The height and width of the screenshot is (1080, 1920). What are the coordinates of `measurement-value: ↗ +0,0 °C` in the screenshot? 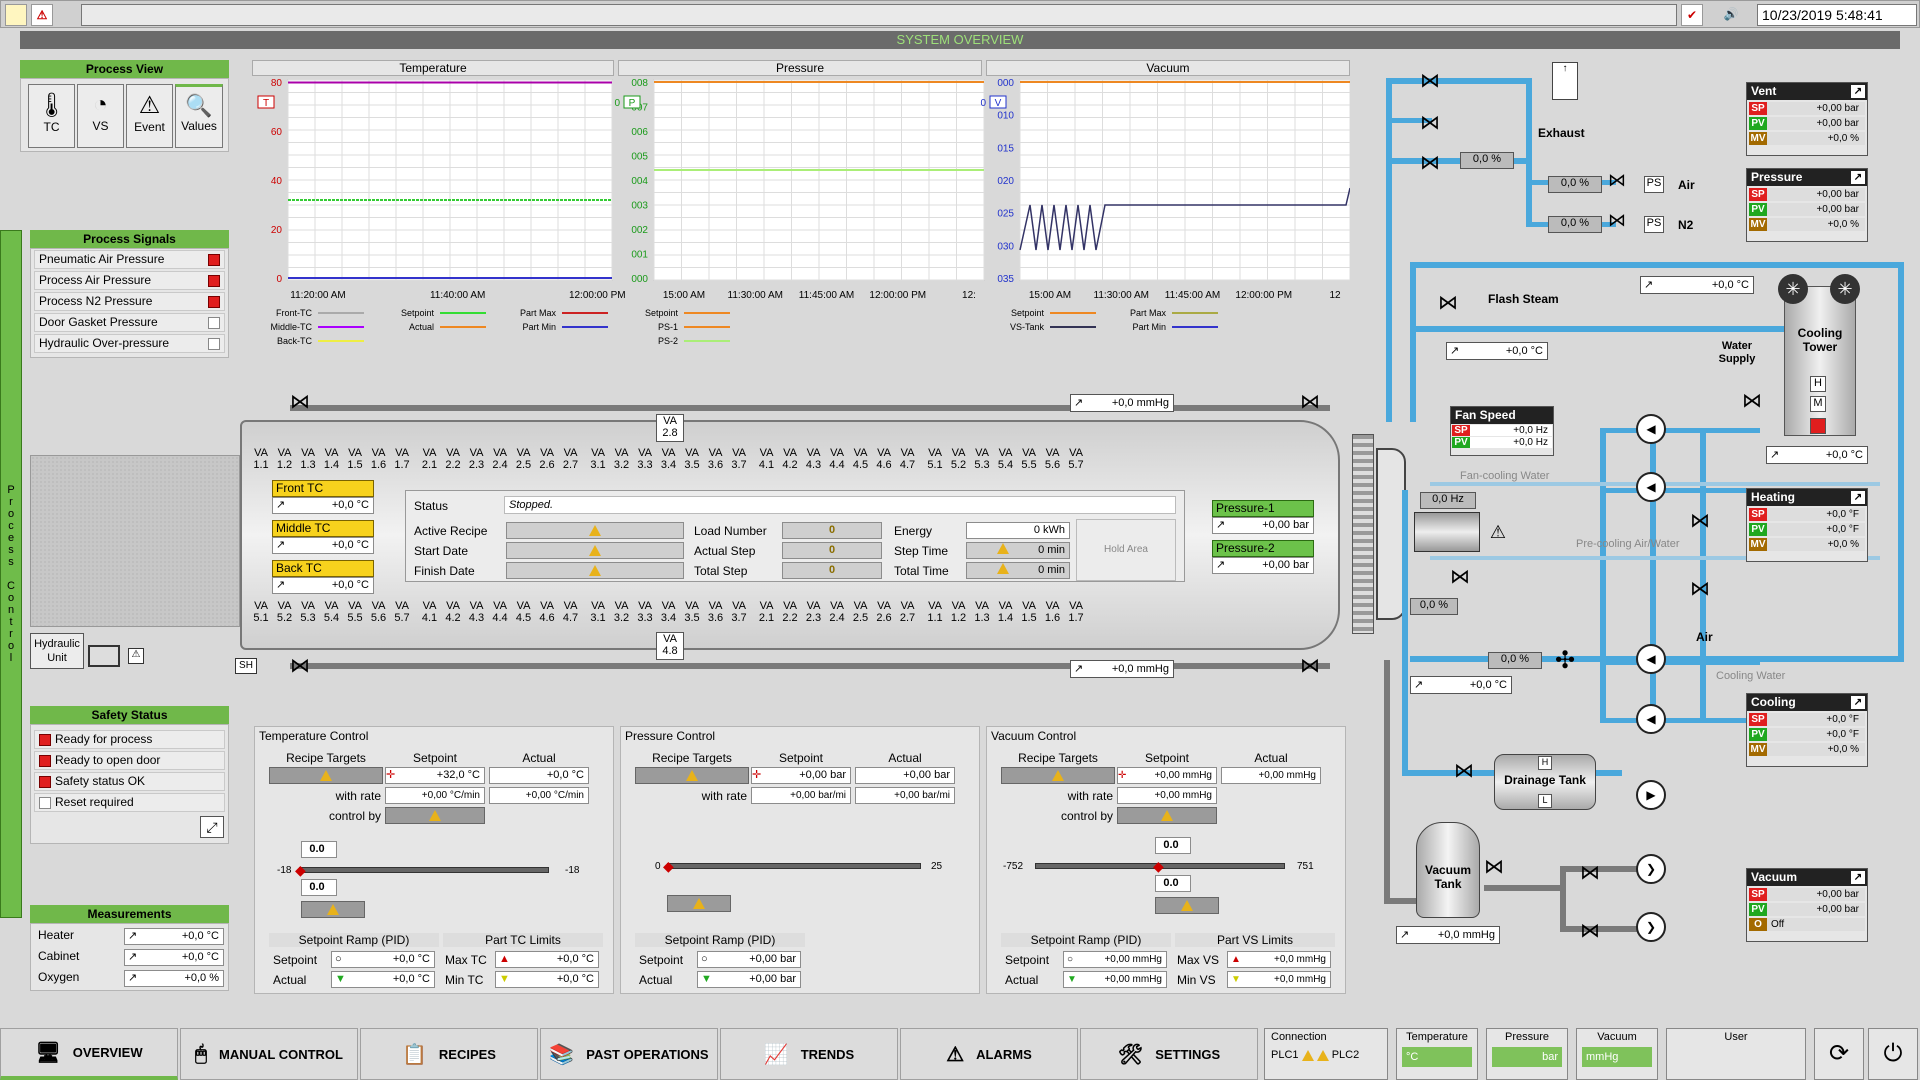 It's located at (174, 936).